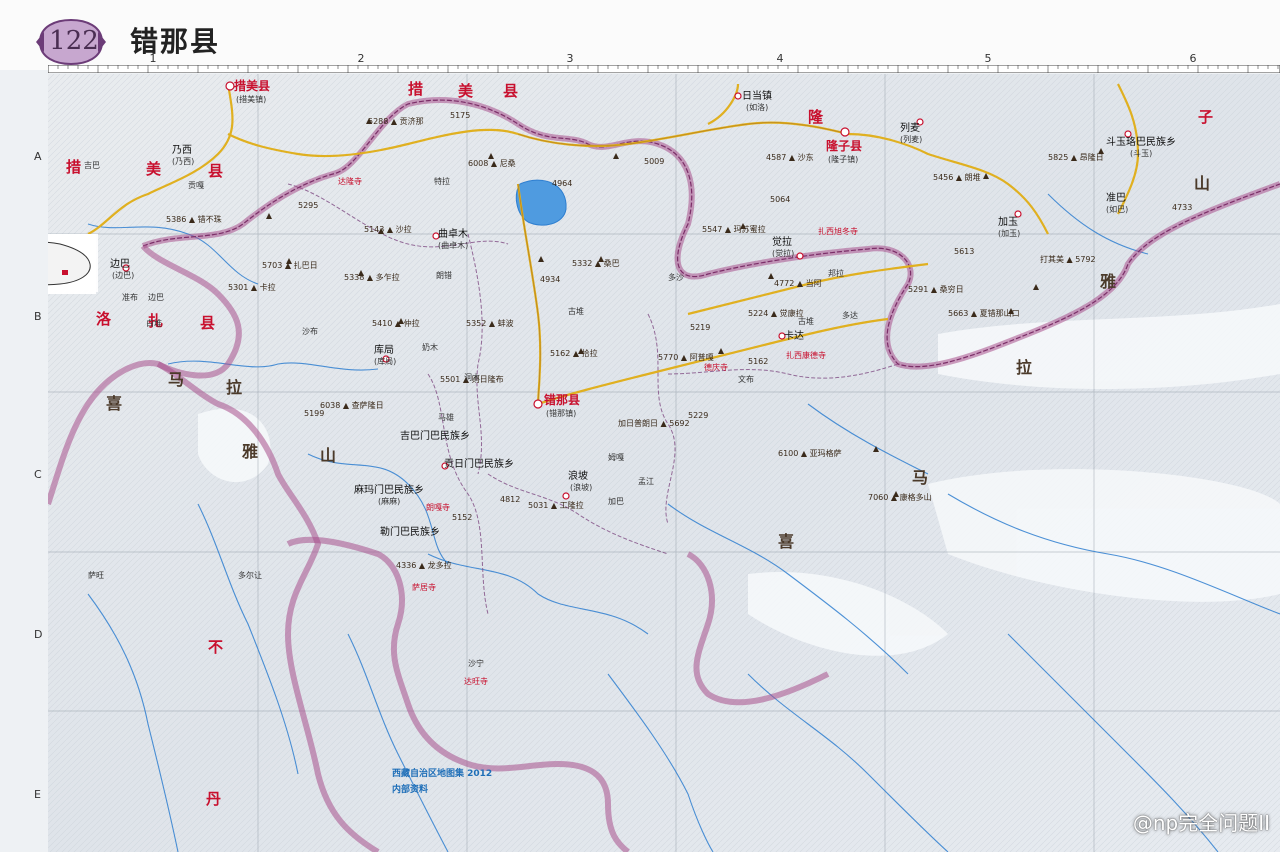  Describe the element at coordinates (466, 91) in the screenshot. I see `region-cuomei-top-2: 美` at that location.